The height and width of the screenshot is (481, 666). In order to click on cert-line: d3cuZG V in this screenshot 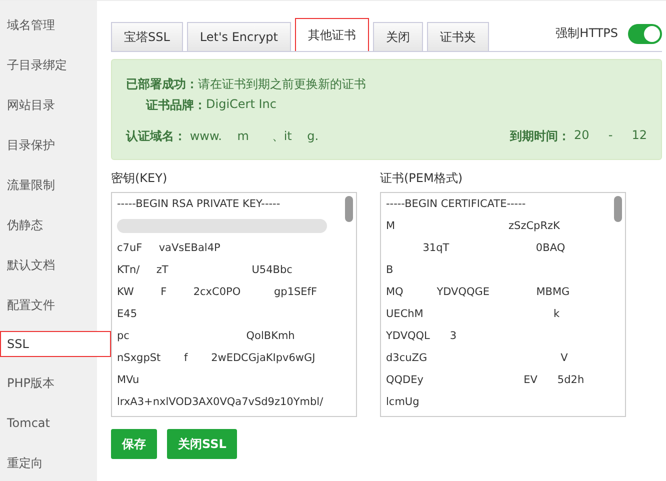, I will do `click(477, 358)`.